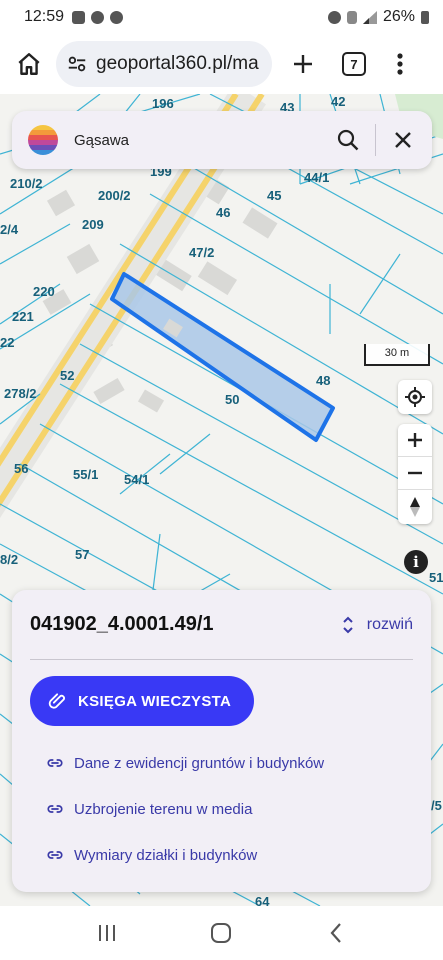 This screenshot has width=443, height=960. Describe the element at coordinates (20, 393) in the screenshot. I see `parcel-label: 278/2` at that location.